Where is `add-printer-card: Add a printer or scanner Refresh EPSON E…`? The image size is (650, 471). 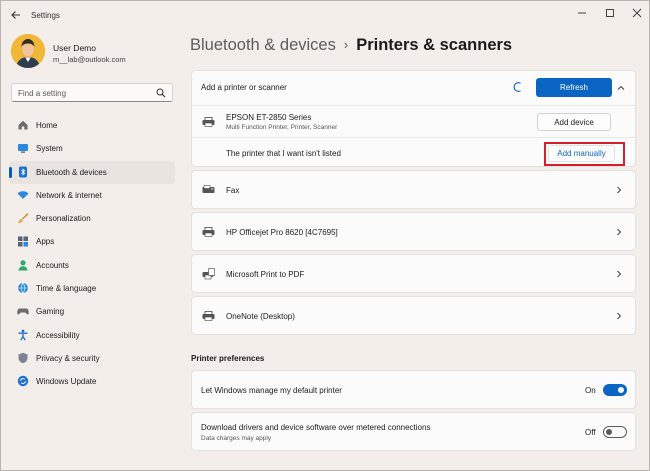
add-printer-card: Add a printer or scanner Refresh EPSON E… is located at coordinates (413, 118).